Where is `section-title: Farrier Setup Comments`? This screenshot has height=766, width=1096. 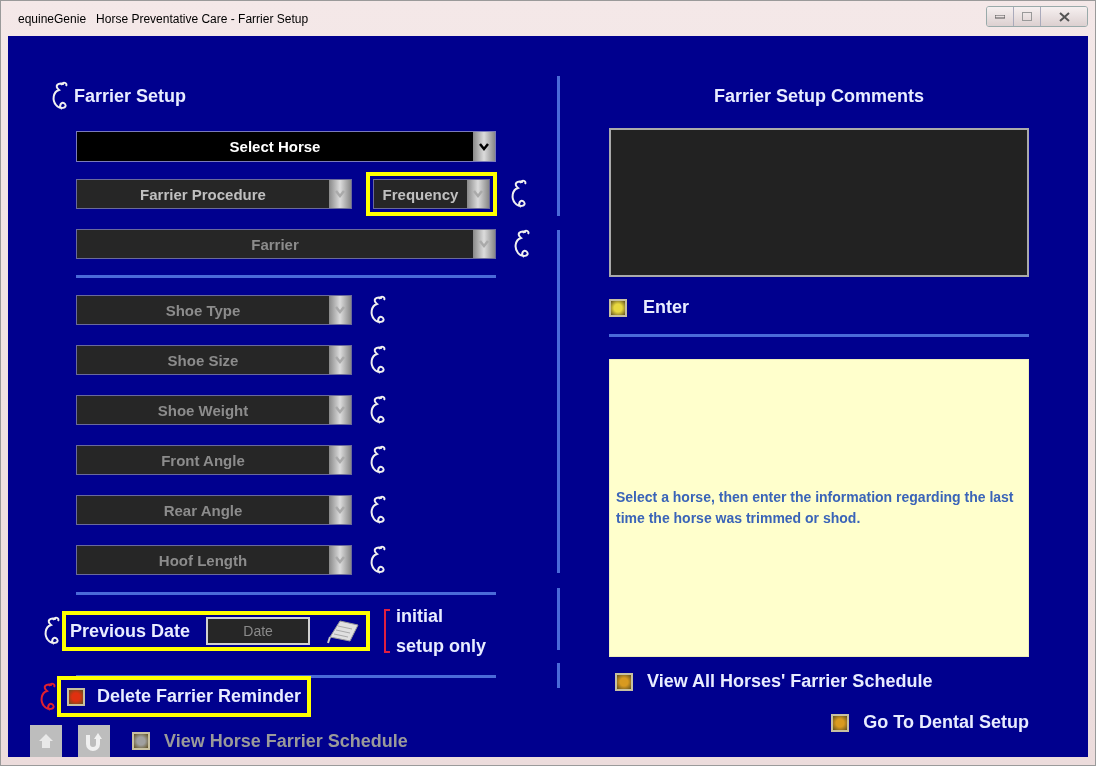
section-title: Farrier Setup Comments is located at coordinates (819, 96).